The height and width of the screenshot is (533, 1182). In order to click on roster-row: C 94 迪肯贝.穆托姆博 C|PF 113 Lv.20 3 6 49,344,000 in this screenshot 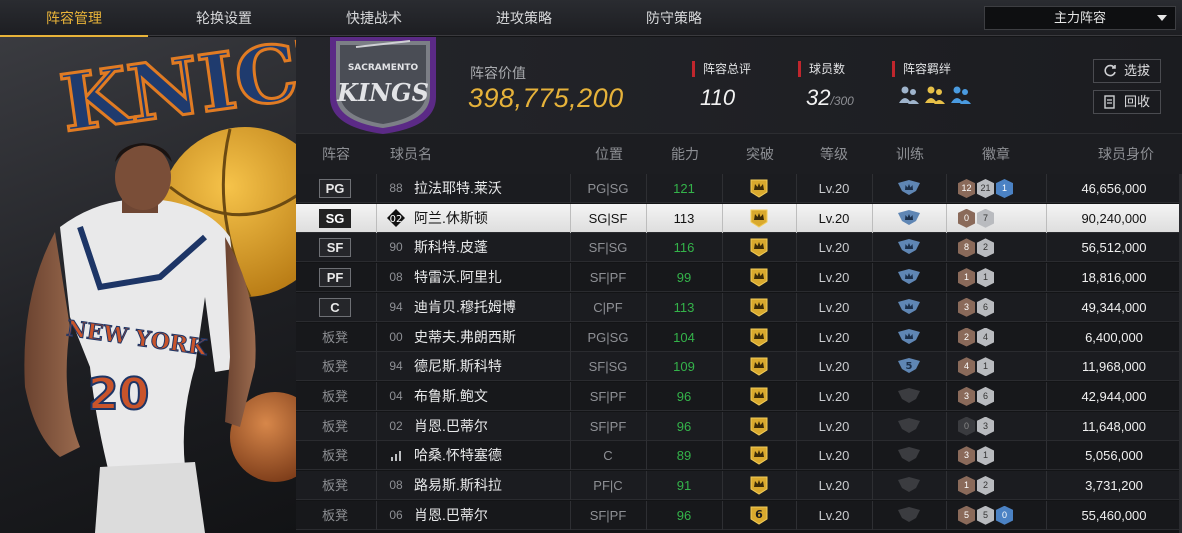, I will do `click(739, 307)`.